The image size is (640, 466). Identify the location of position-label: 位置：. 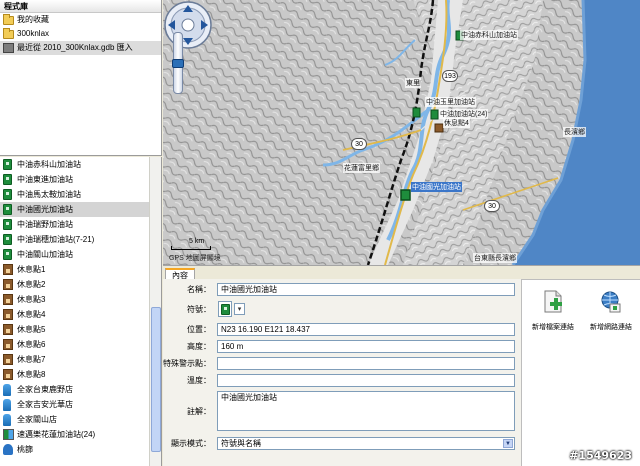
(199, 329).